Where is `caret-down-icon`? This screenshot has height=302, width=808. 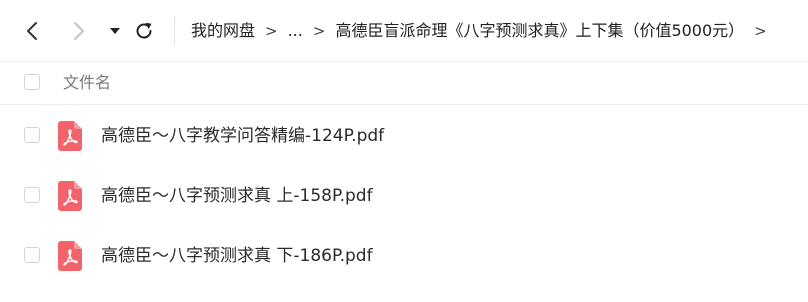
caret-down-icon is located at coordinates (115, 31).